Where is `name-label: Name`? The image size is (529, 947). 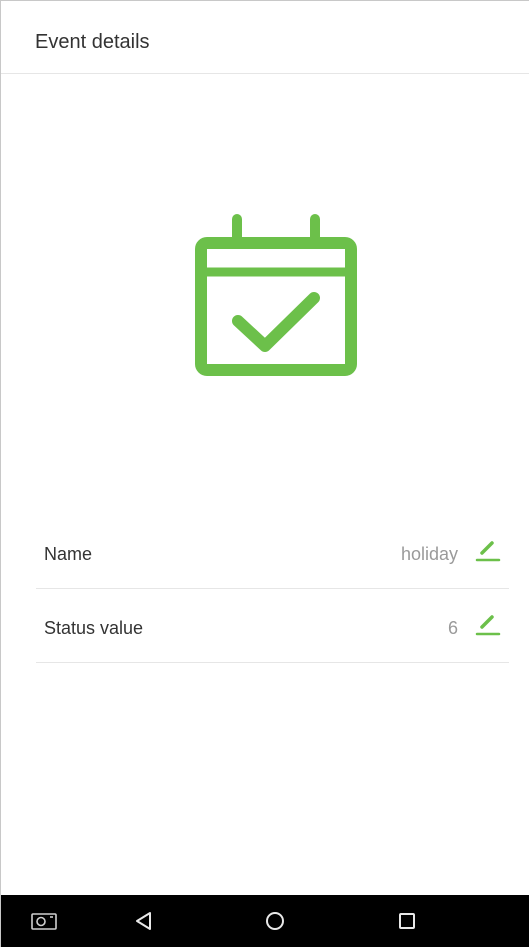
name-label: Name is located at coordinates (68, 554).